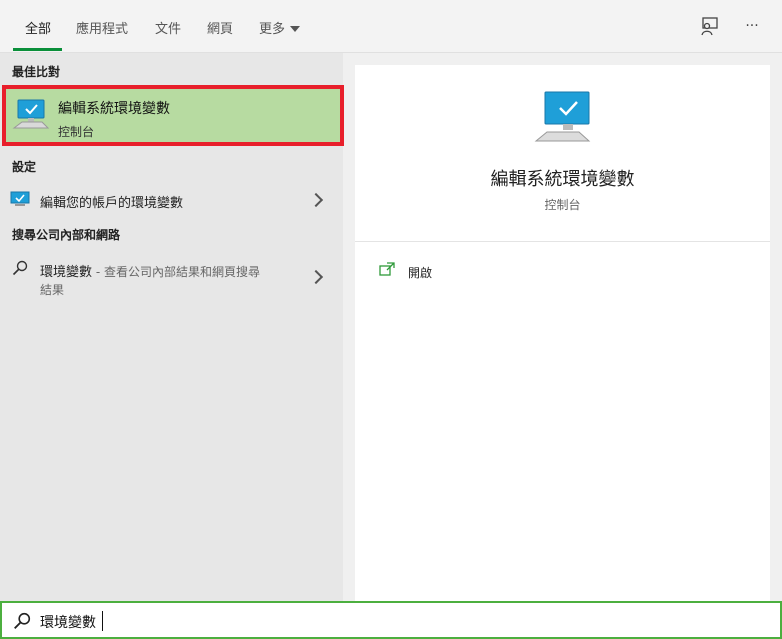 The image size is (782, 639). What do you see at coordinates (68, 622) in the screenshot?
I see `search-input: 環境變數` at bounding box center [68, 622].